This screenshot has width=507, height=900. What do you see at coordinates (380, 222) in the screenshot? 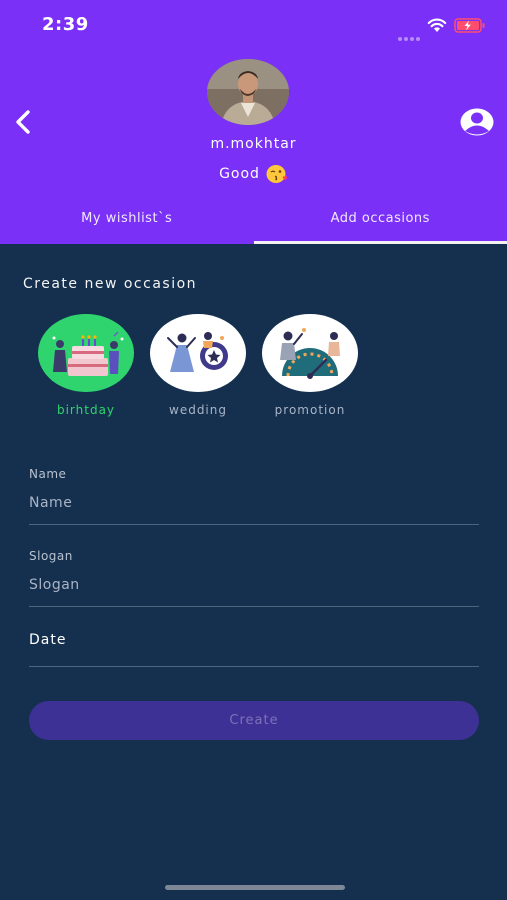
I see `tab-add-occasions: Add occasions` at bounding box center [380, 222].